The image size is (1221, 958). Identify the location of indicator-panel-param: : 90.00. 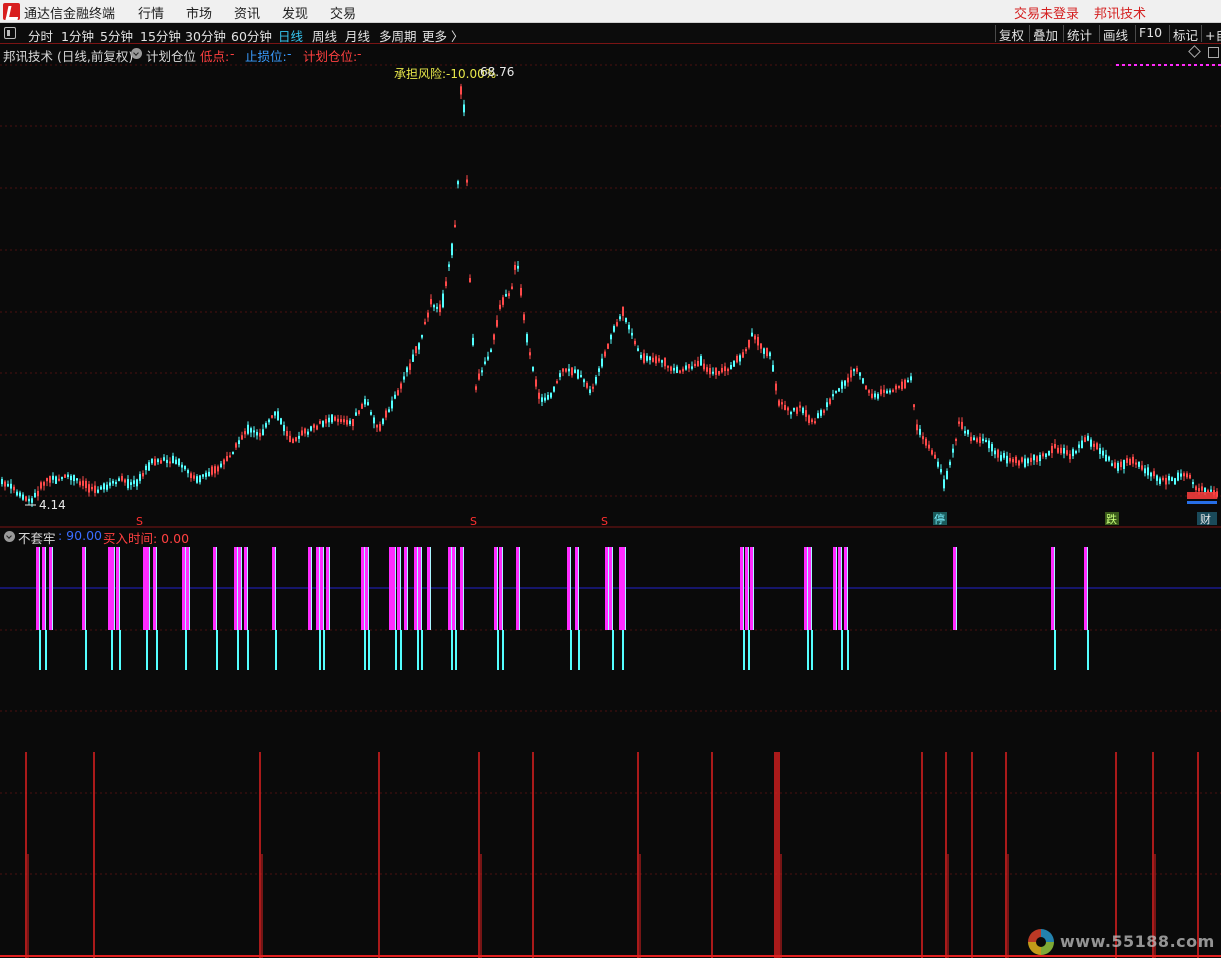
(80, 535).